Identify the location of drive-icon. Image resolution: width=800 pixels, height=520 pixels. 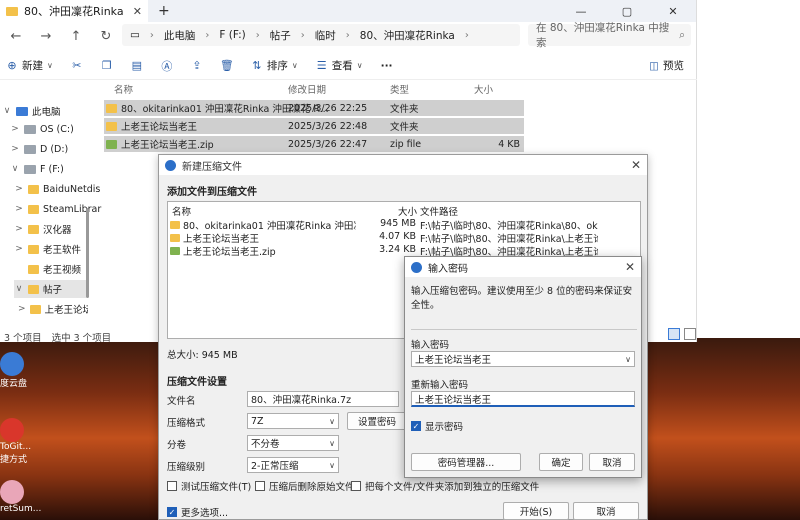
(30, 149).